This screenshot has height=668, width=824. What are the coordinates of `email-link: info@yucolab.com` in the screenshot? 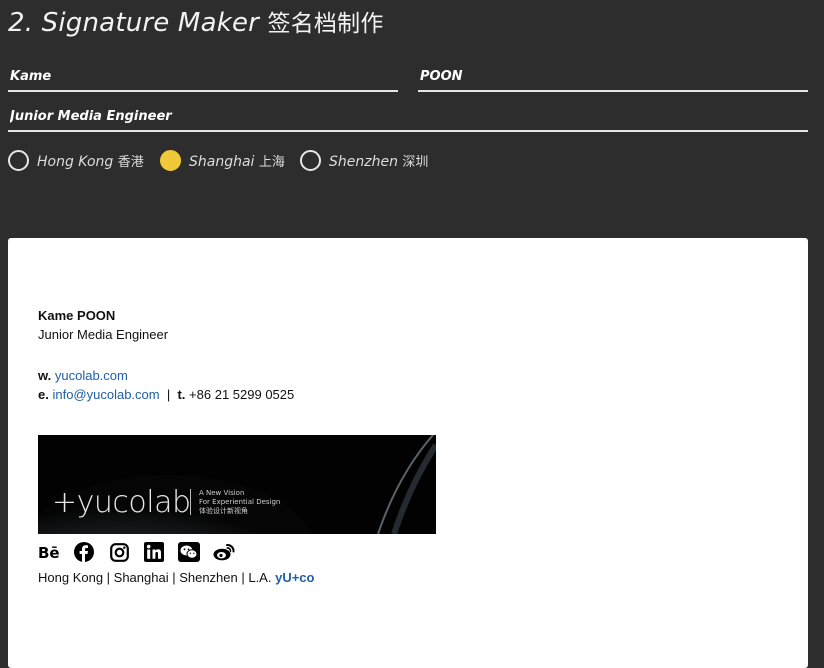 It's located at (105, 394).